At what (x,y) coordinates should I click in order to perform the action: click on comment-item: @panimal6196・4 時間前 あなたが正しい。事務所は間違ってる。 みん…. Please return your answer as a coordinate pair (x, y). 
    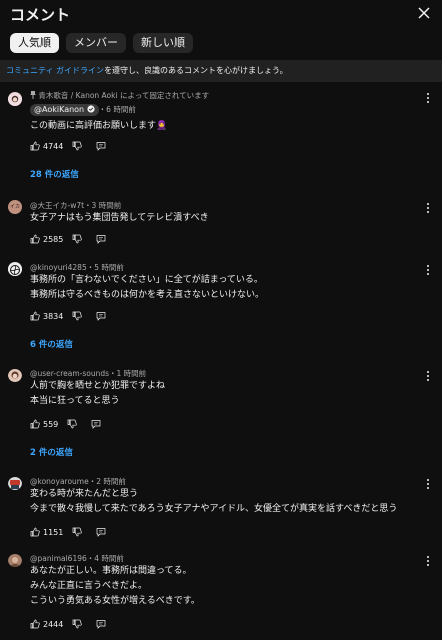
    Looking at the image, I should click on (221, 595).